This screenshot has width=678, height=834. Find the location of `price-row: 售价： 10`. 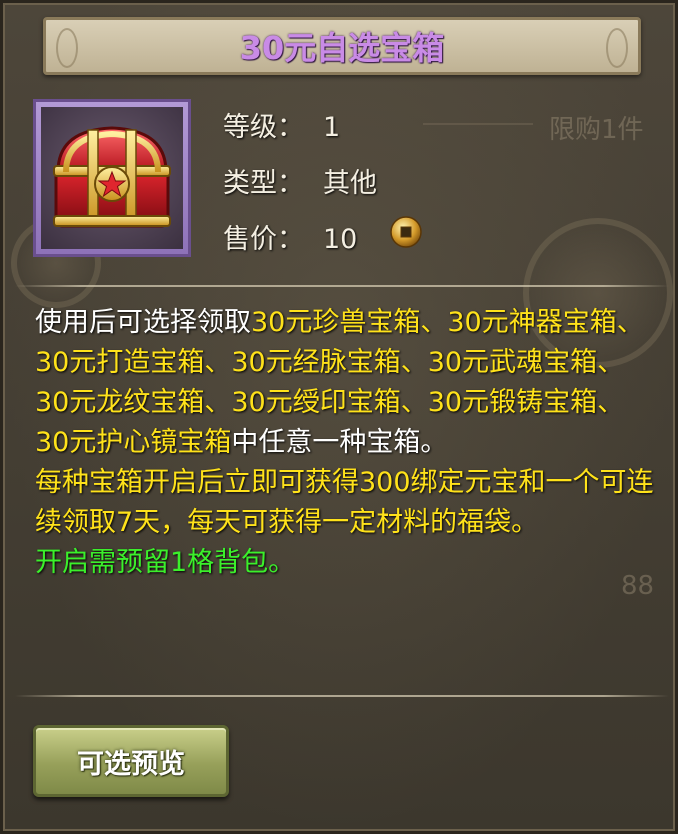

price-row: 售价： 10 is located at coordinates (290, 236).